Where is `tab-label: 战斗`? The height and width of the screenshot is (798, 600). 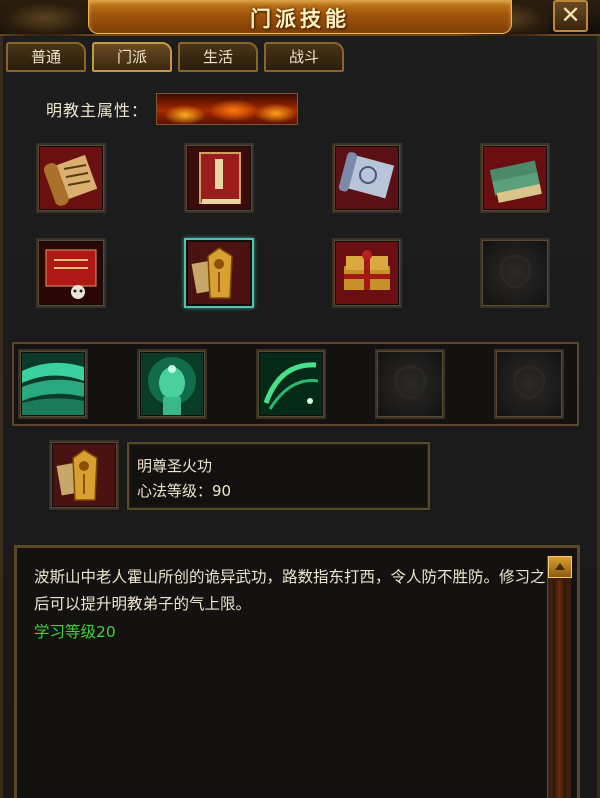 tab-label: 战斗 is located at coordinates (303, 57).